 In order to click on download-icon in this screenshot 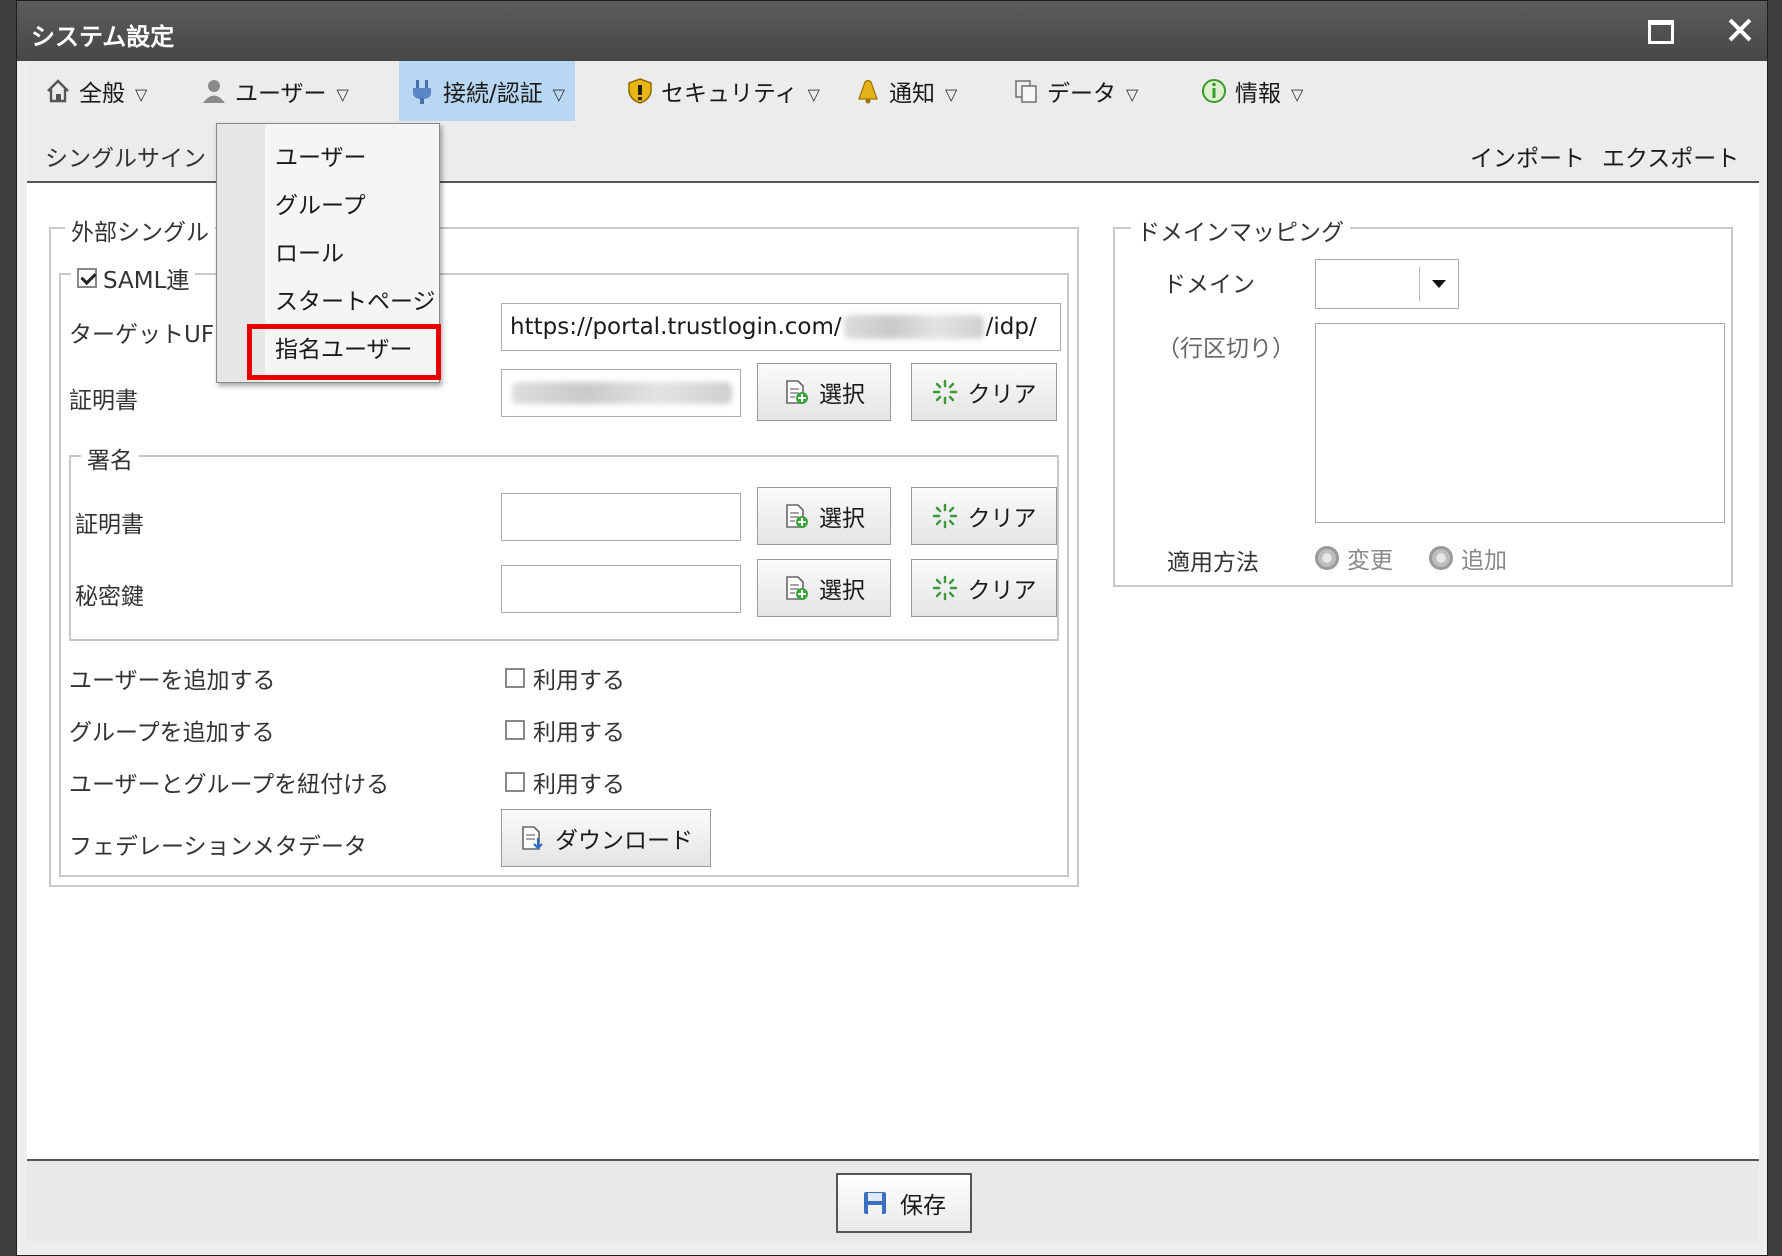, I will do `click(532, 838)`.